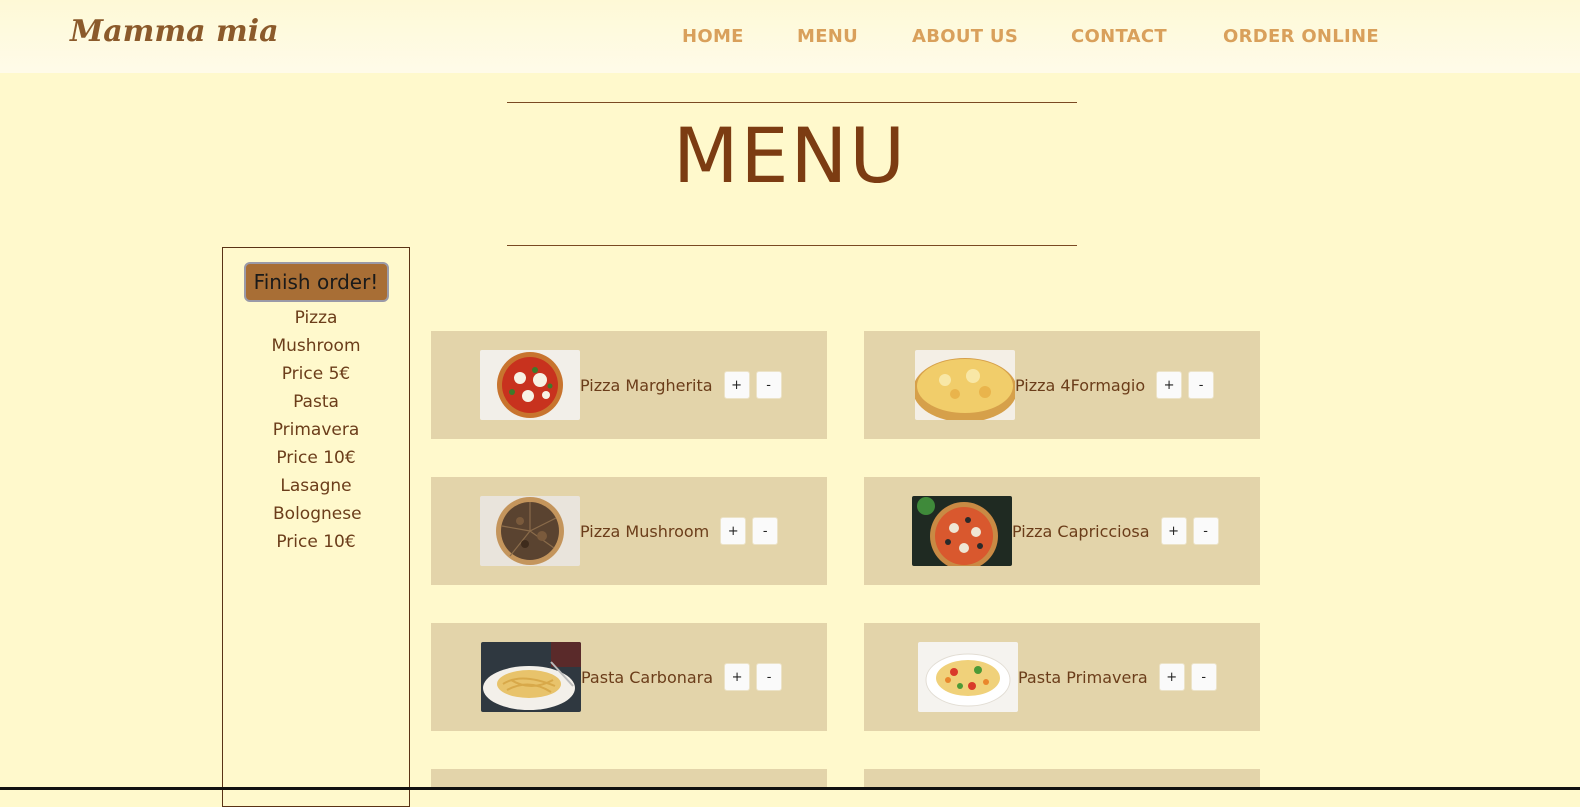  Describe the element at coordinates (316, 332) in the screenshot. I see `order-item-name: Pizza Mushroom` at that location.